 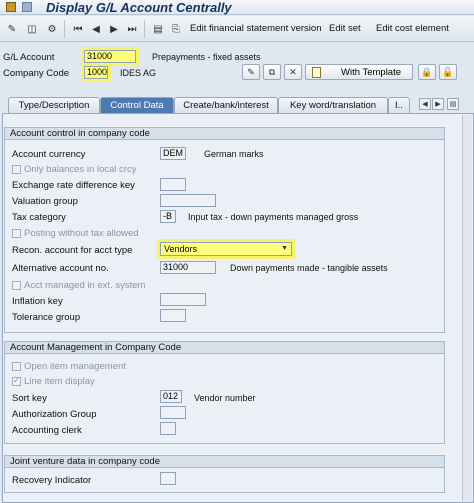 I want to click on account-currency-description: German marks, so click(x=234, y=154).